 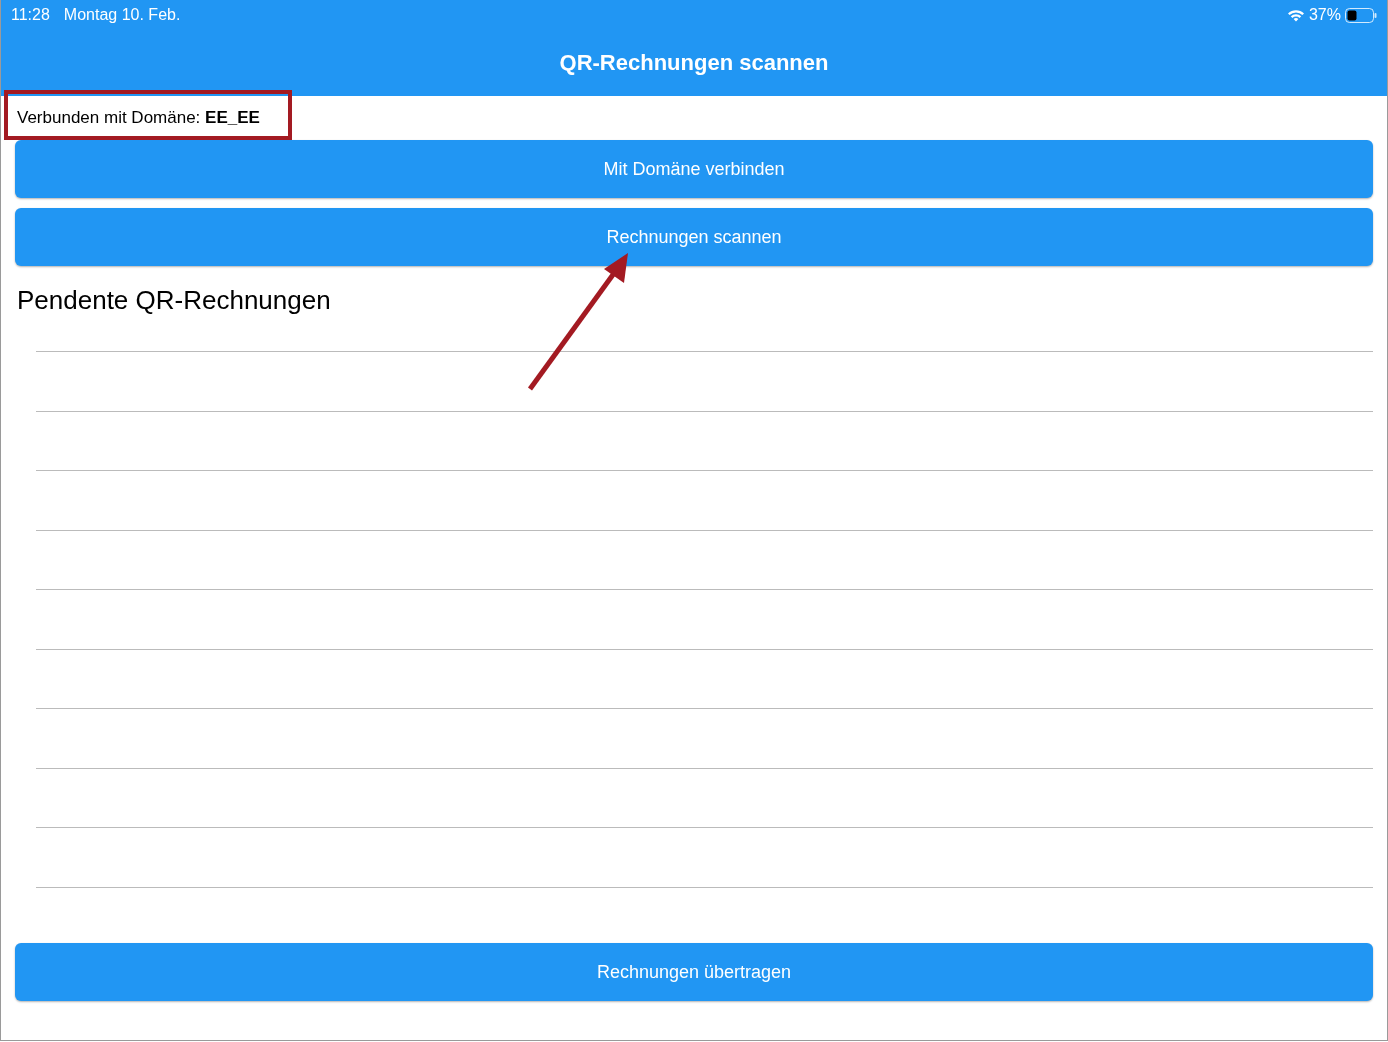 What do you see at coordinates (694, 169) in the screenshot?
I see `action-button: Mit Domäne verbinden` at bounding box center [694, 169].